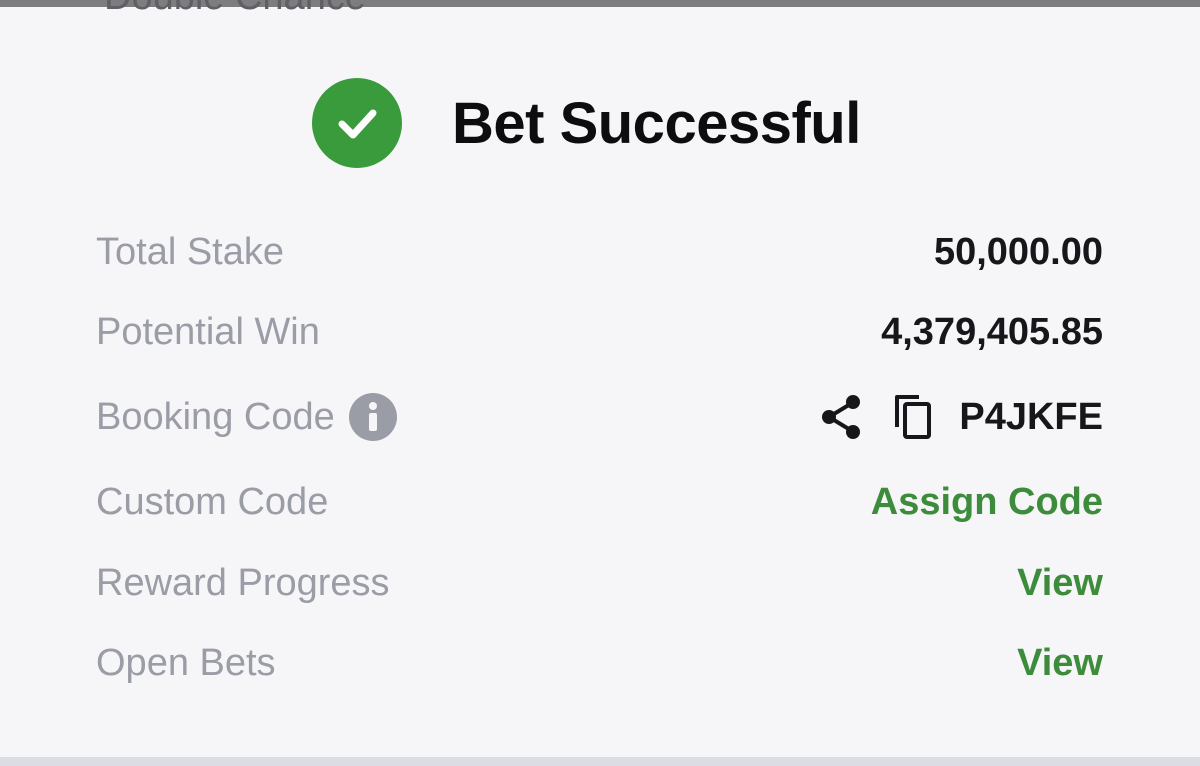  What do you see at coordinates (212, 501) in the screenshot?
I see `custom-code-label: Custom Code` at bounding box center [212, 501].